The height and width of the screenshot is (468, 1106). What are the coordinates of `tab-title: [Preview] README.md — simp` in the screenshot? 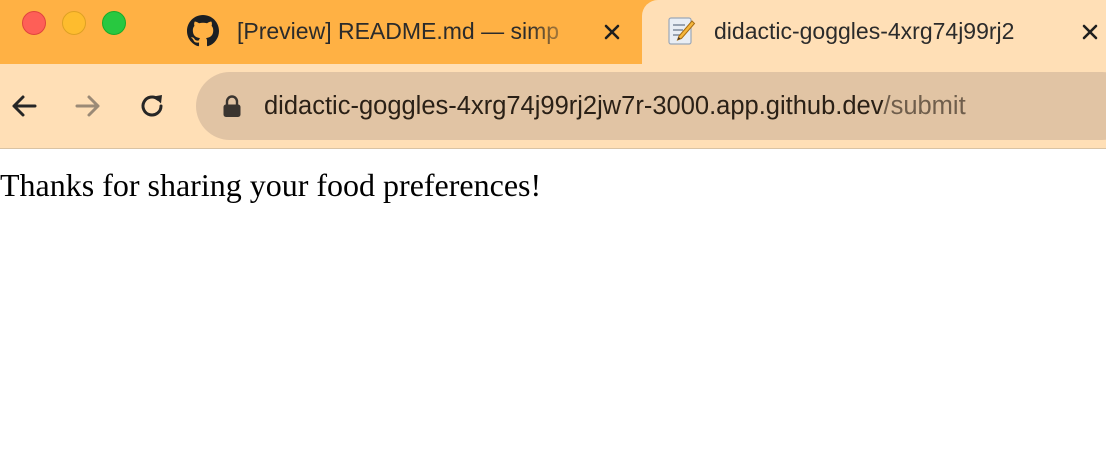 It's located at (398, 31).